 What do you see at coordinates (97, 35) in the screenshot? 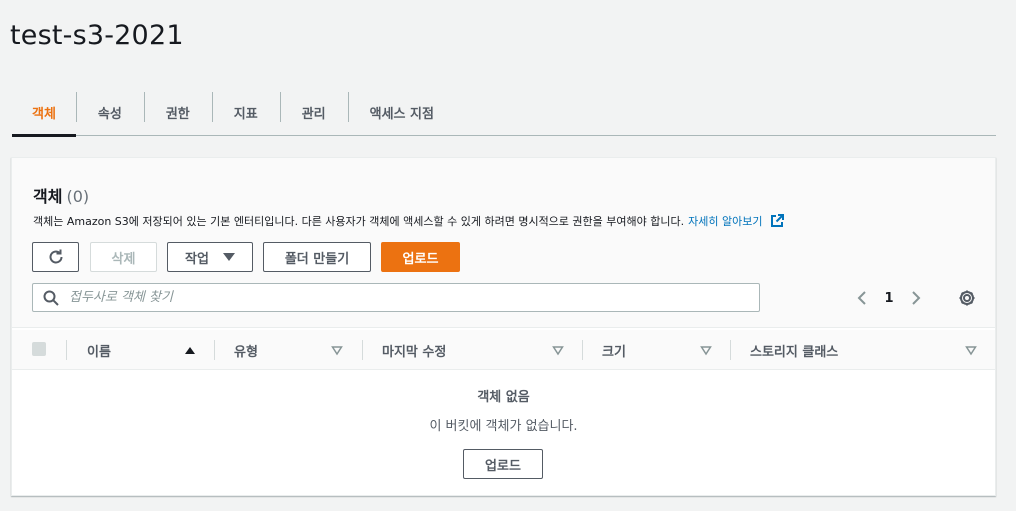
I see `page-title: test-s3-2021` at bounding box center [97, 35].